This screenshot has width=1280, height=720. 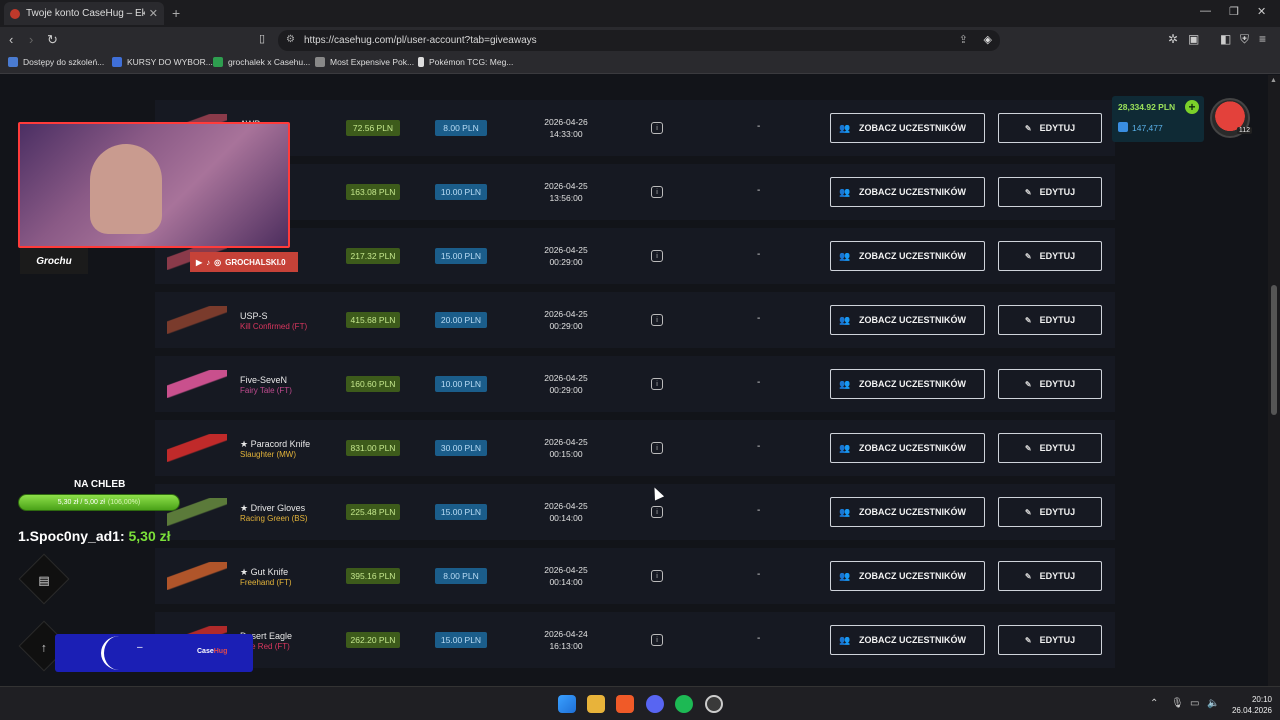 I want to click on minimize-icon: —, so click(x=1205, y=11).